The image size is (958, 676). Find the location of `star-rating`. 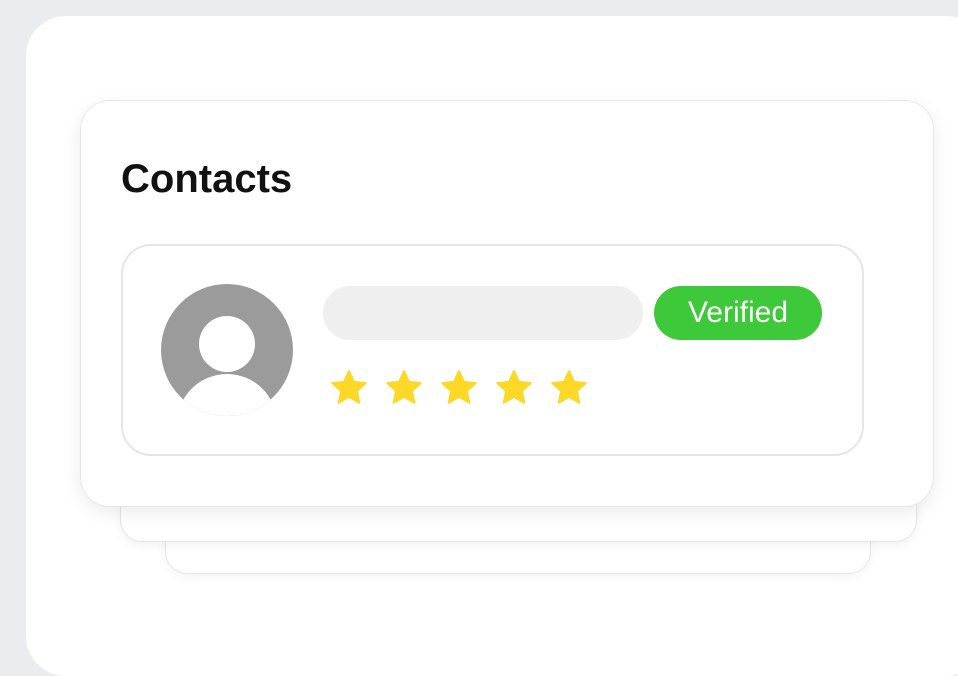

star-rating is located at coordinates (459, 389).